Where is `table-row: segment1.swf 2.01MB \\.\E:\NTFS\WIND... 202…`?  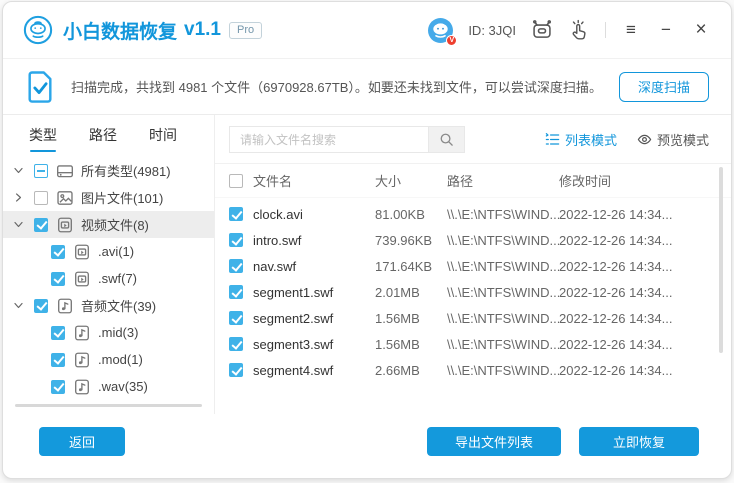
table-row: segment1.swf 2.01MB \\.\E:\NTFS\WIND... 202… is located at coordinates (473, 292).